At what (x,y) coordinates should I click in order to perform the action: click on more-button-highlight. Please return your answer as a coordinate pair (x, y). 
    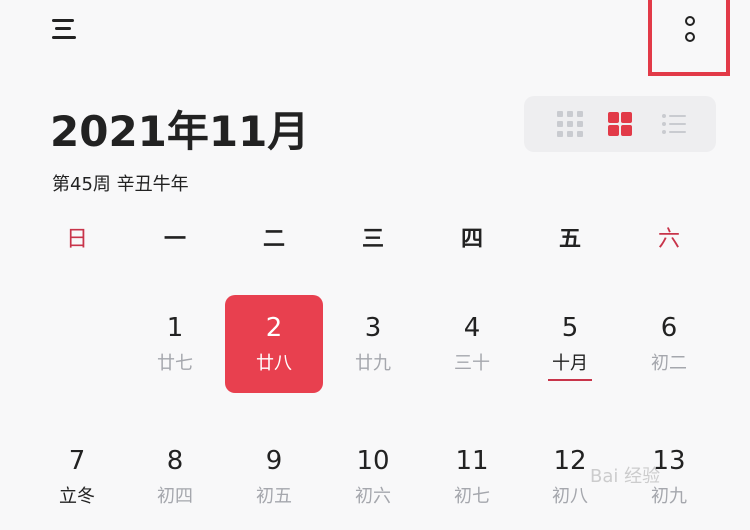
    Looking at the image, I should click on (689, 38).